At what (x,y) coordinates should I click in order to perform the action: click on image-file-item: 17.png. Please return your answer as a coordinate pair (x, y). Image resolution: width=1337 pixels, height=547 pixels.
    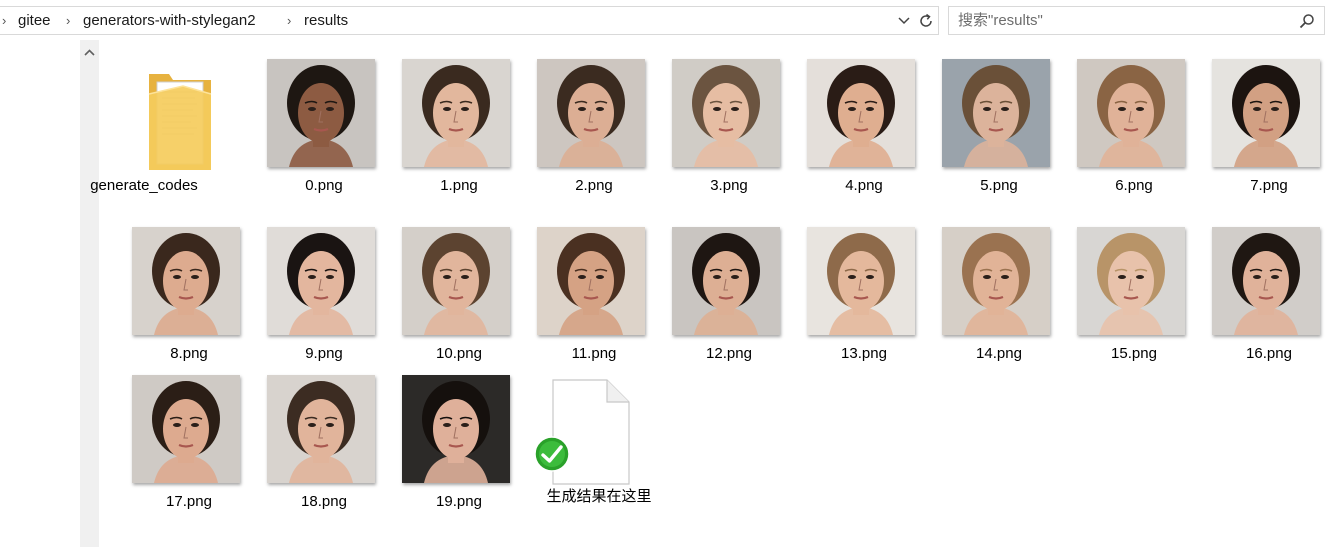
    Looking at the image, I should click on (169, 438).